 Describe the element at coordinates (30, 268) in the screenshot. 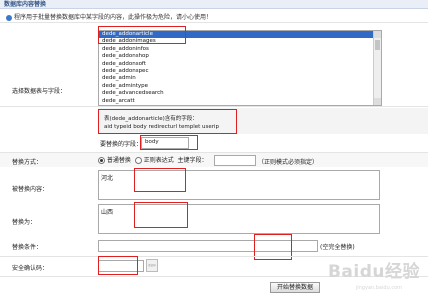

I see `captcha-label: 安全确认码：` at that location.